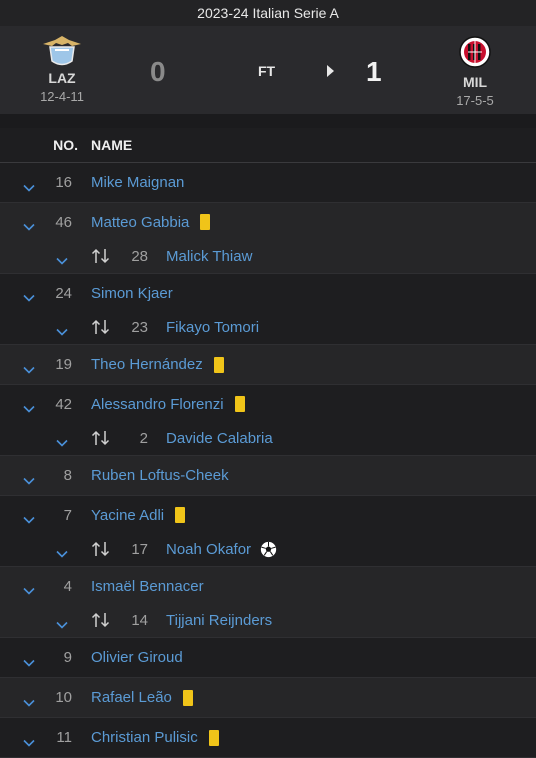 The image size is (536, 758). I want to click on player-name: Olivier Giroud, so click(137, 657).